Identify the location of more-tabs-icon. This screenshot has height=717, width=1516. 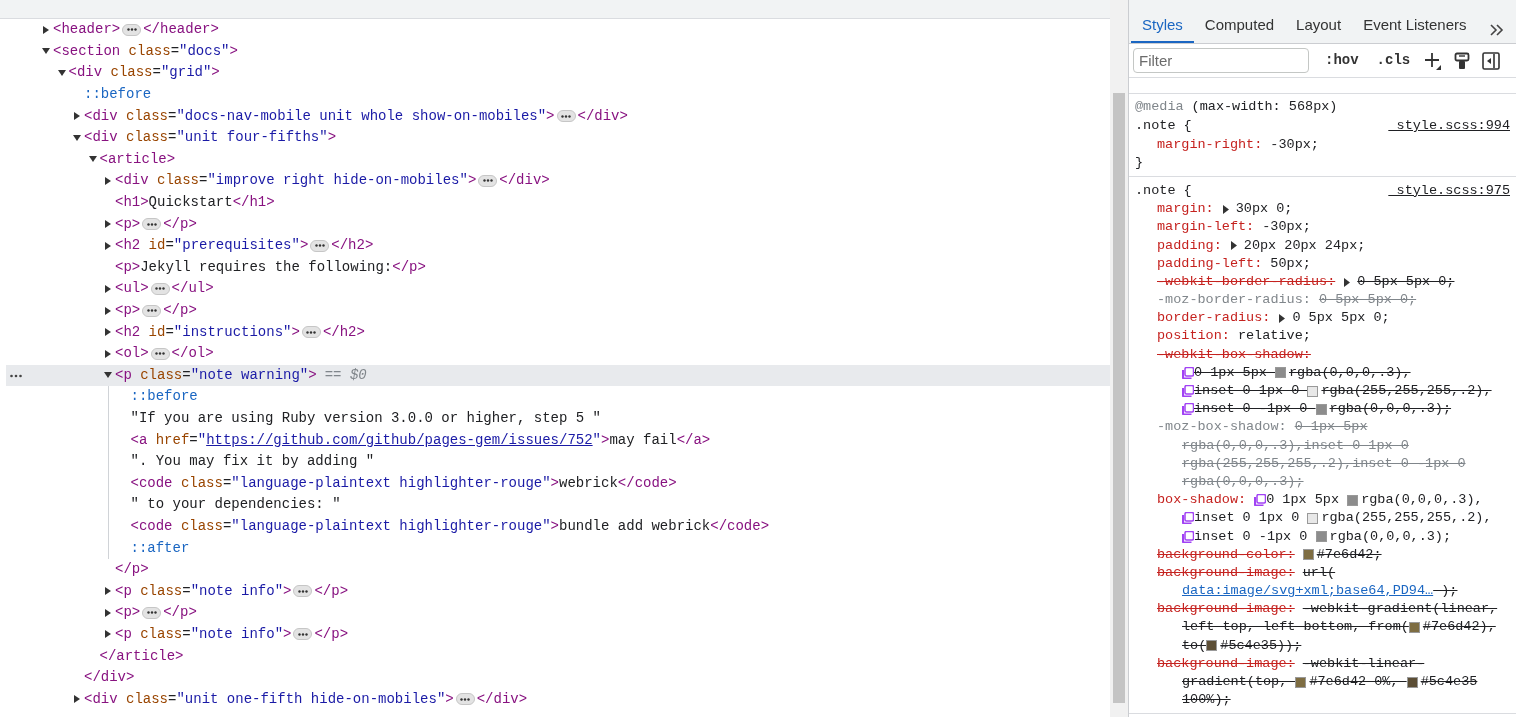
(1497, 30).